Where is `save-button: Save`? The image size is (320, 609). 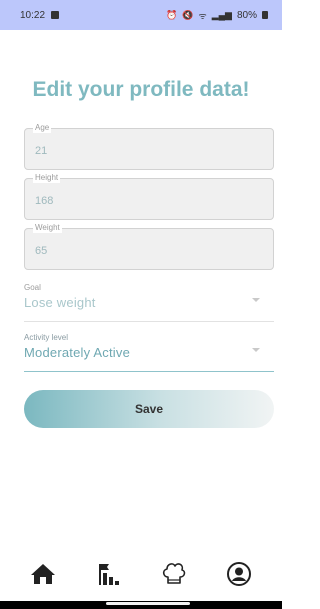 save-button: Save is located at coordinates (149, 409).